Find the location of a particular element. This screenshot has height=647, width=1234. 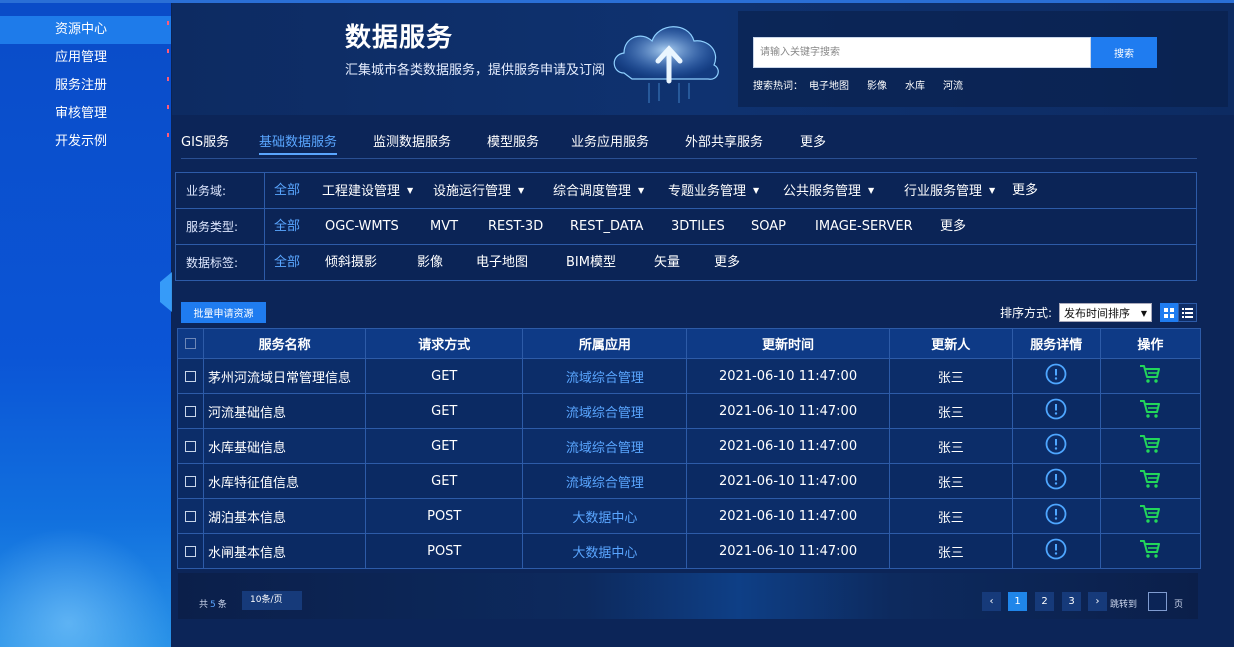

sidebar-item-review-management: 审核管理 is located at coordinates (85, 114).